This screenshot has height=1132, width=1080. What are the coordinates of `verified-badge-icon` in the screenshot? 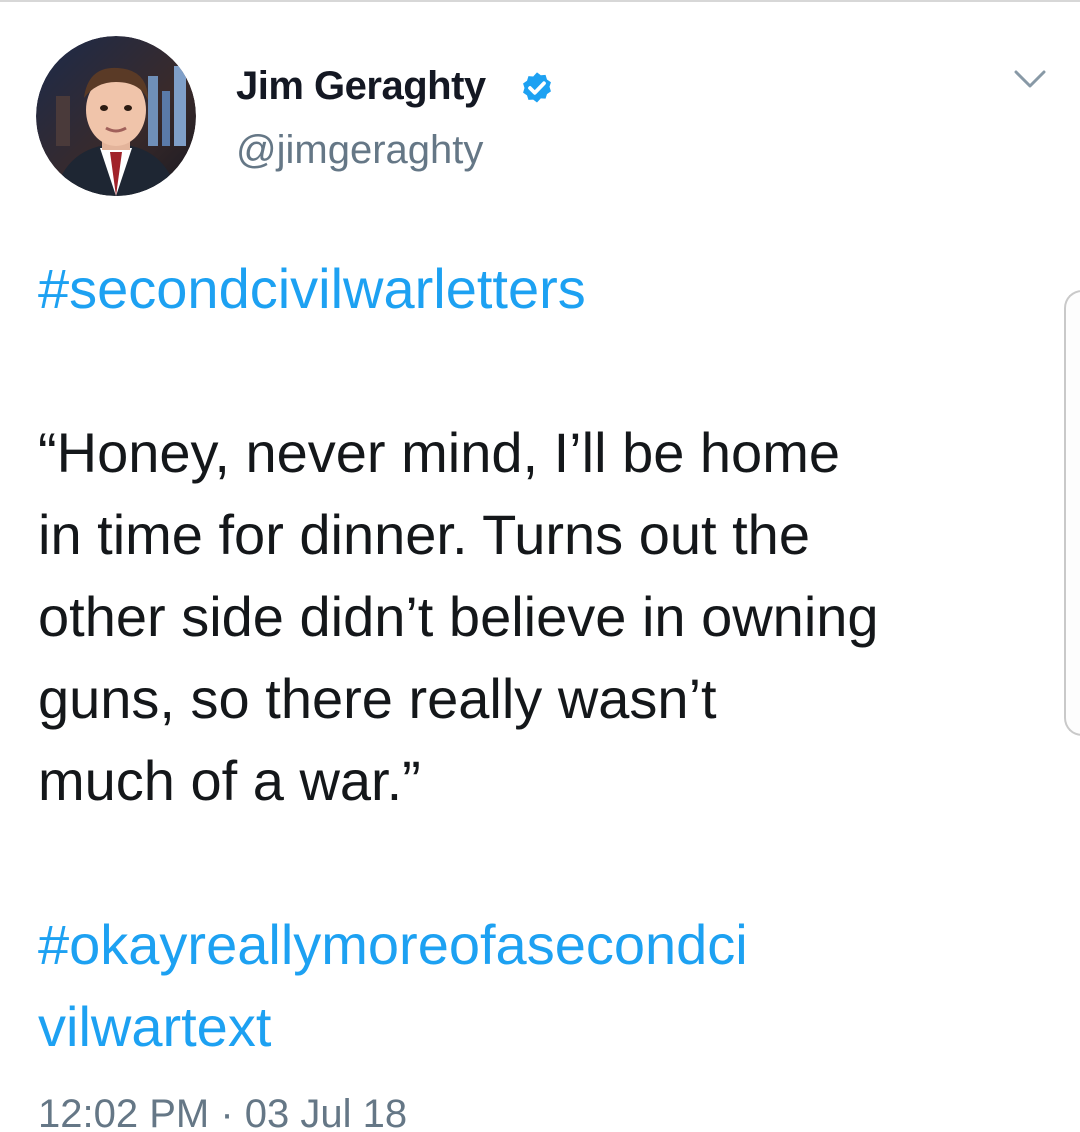 It's located at (537, 87).